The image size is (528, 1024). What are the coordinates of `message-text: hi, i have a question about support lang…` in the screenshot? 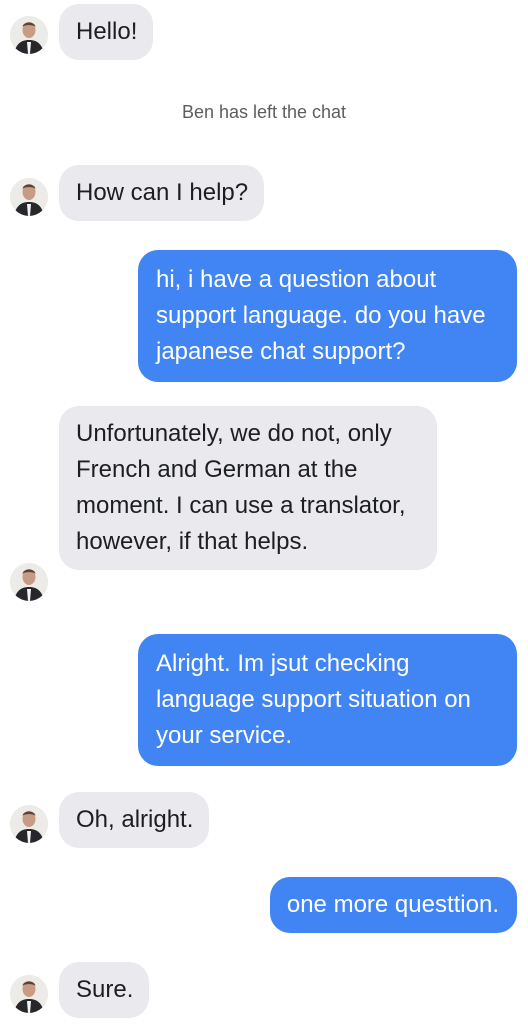 It's located at (321, 315).